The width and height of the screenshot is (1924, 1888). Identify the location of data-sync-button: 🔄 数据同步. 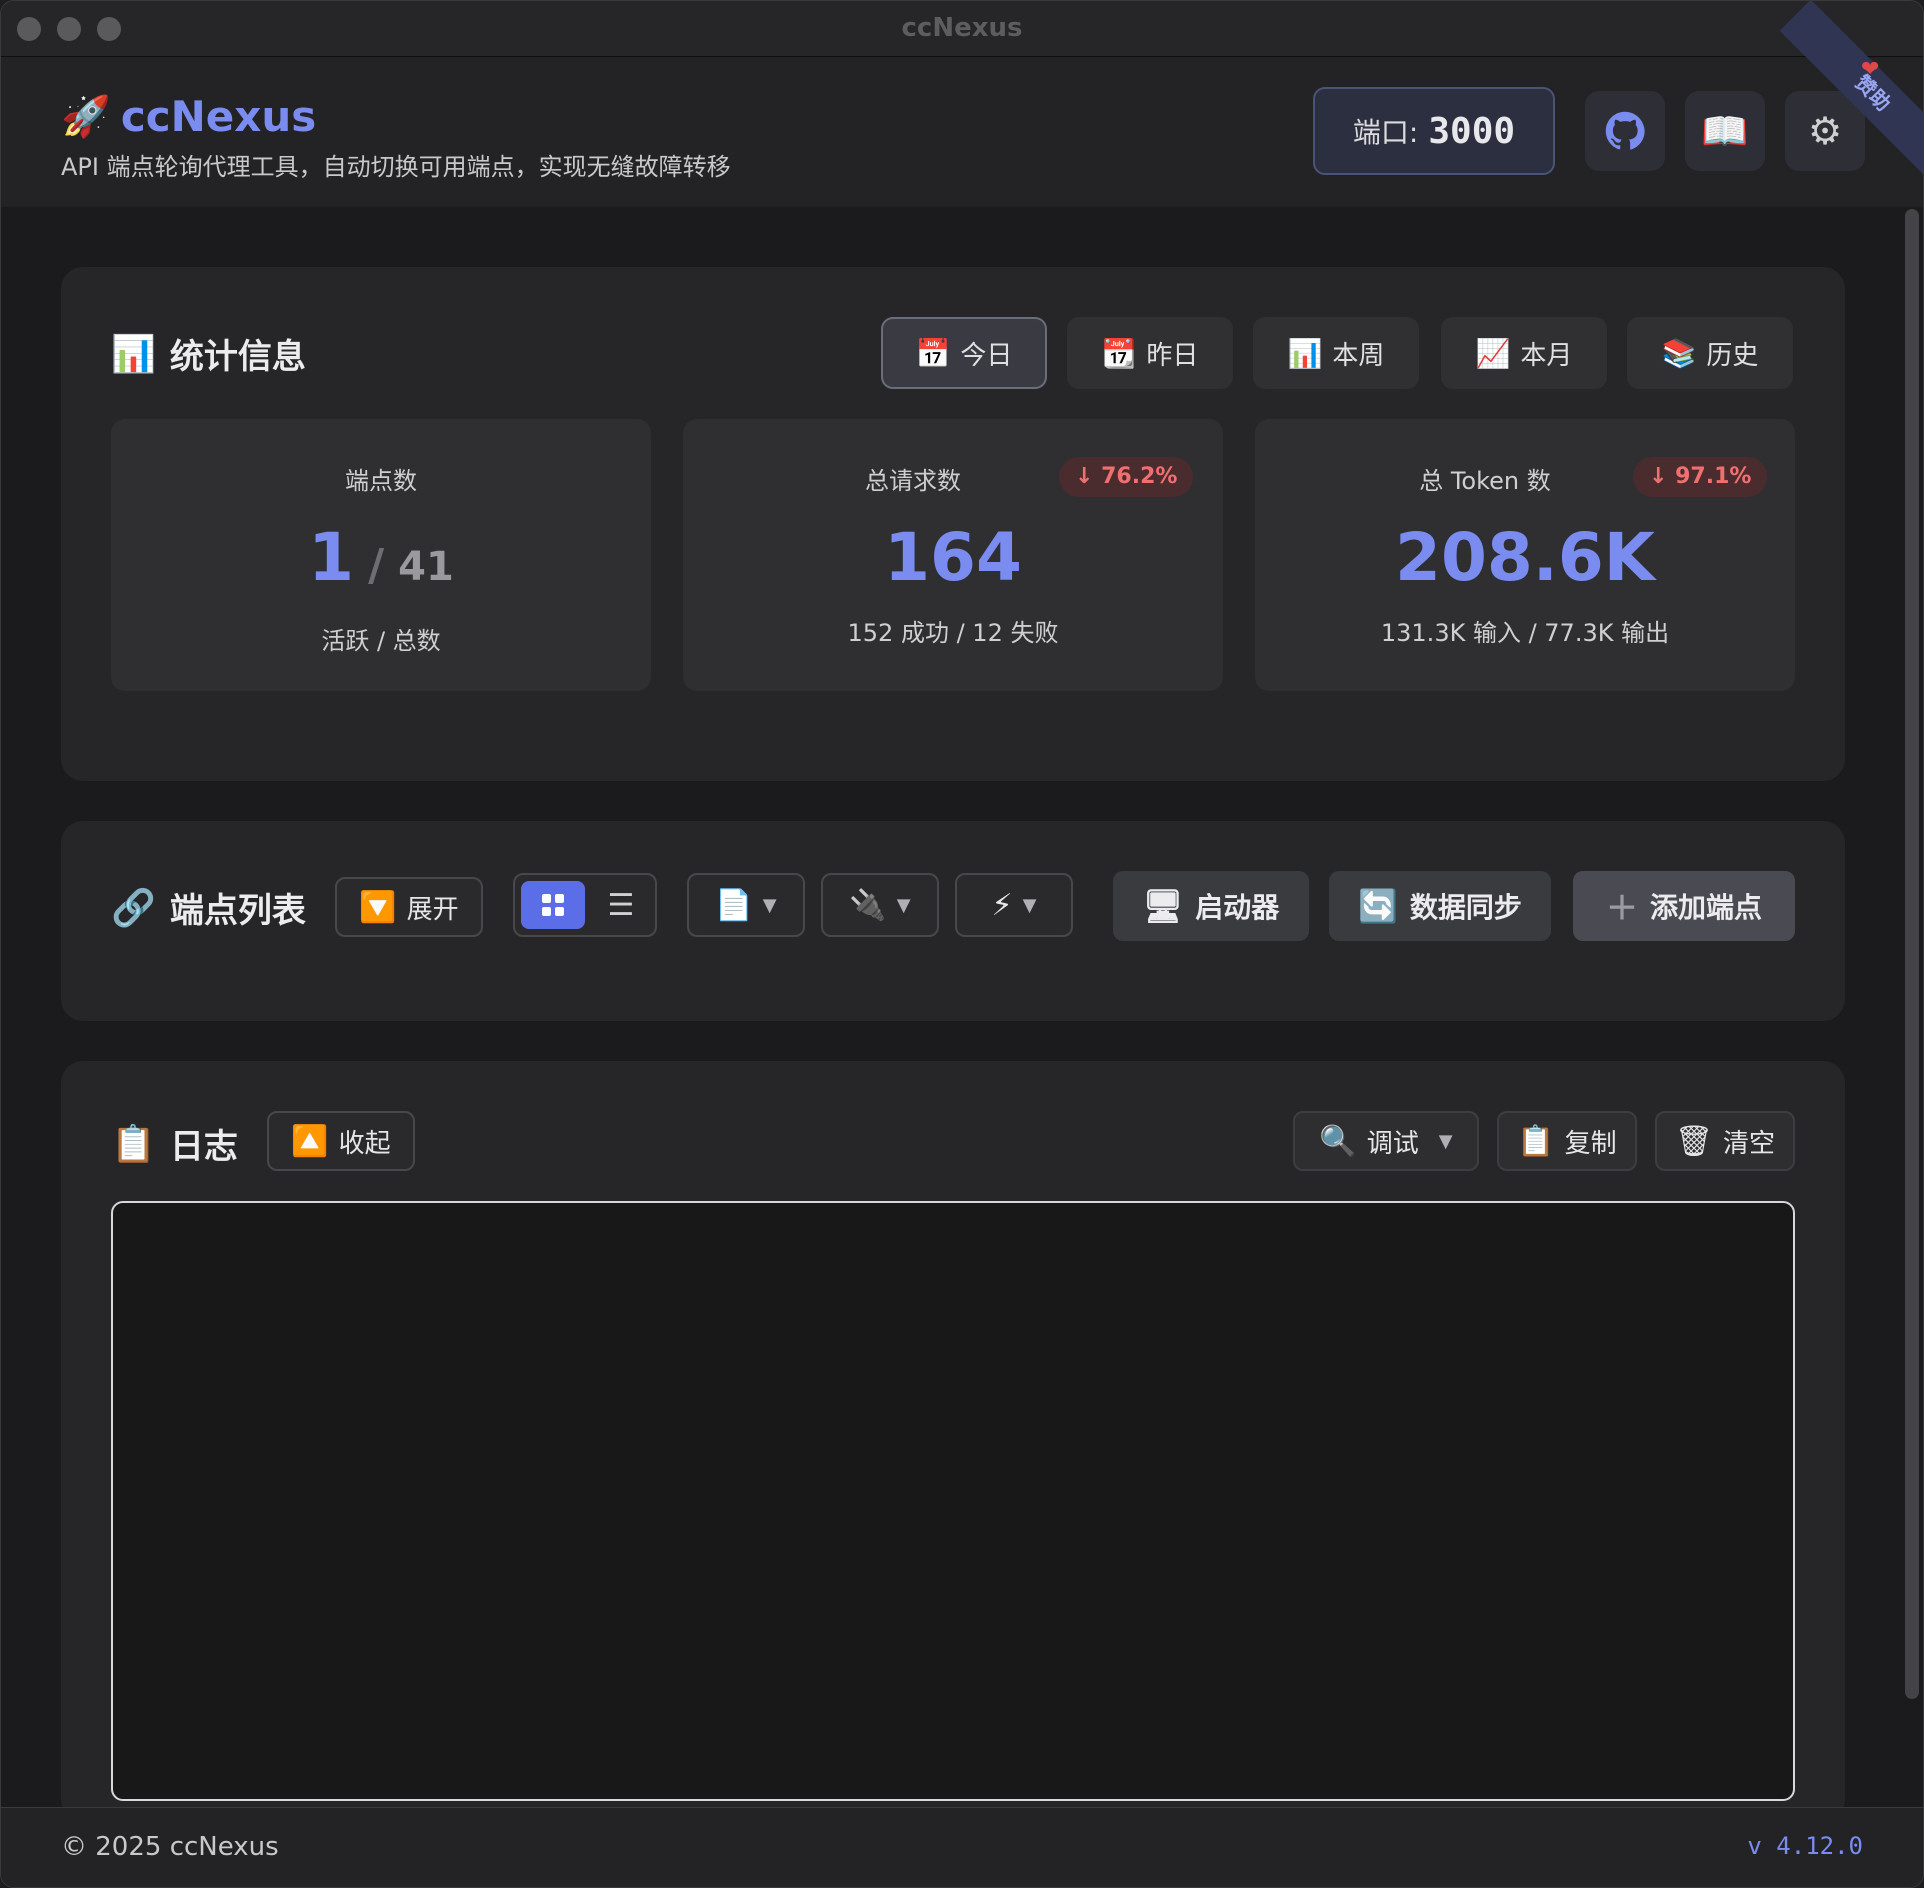
(1440, 906).